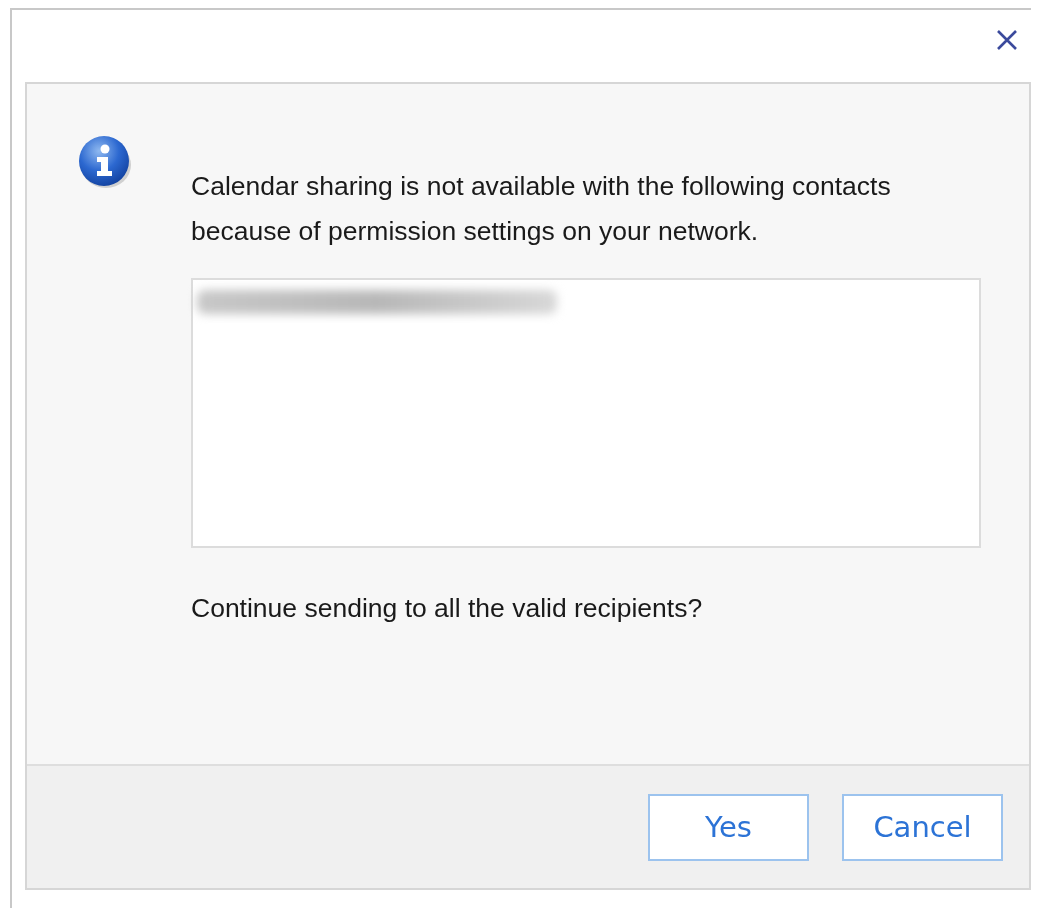  What do you see at coordinates (447, 608) in the screenshot?
I see `question-text: Continue sending to all the valid recipients?` at bounding box center [447, 608].